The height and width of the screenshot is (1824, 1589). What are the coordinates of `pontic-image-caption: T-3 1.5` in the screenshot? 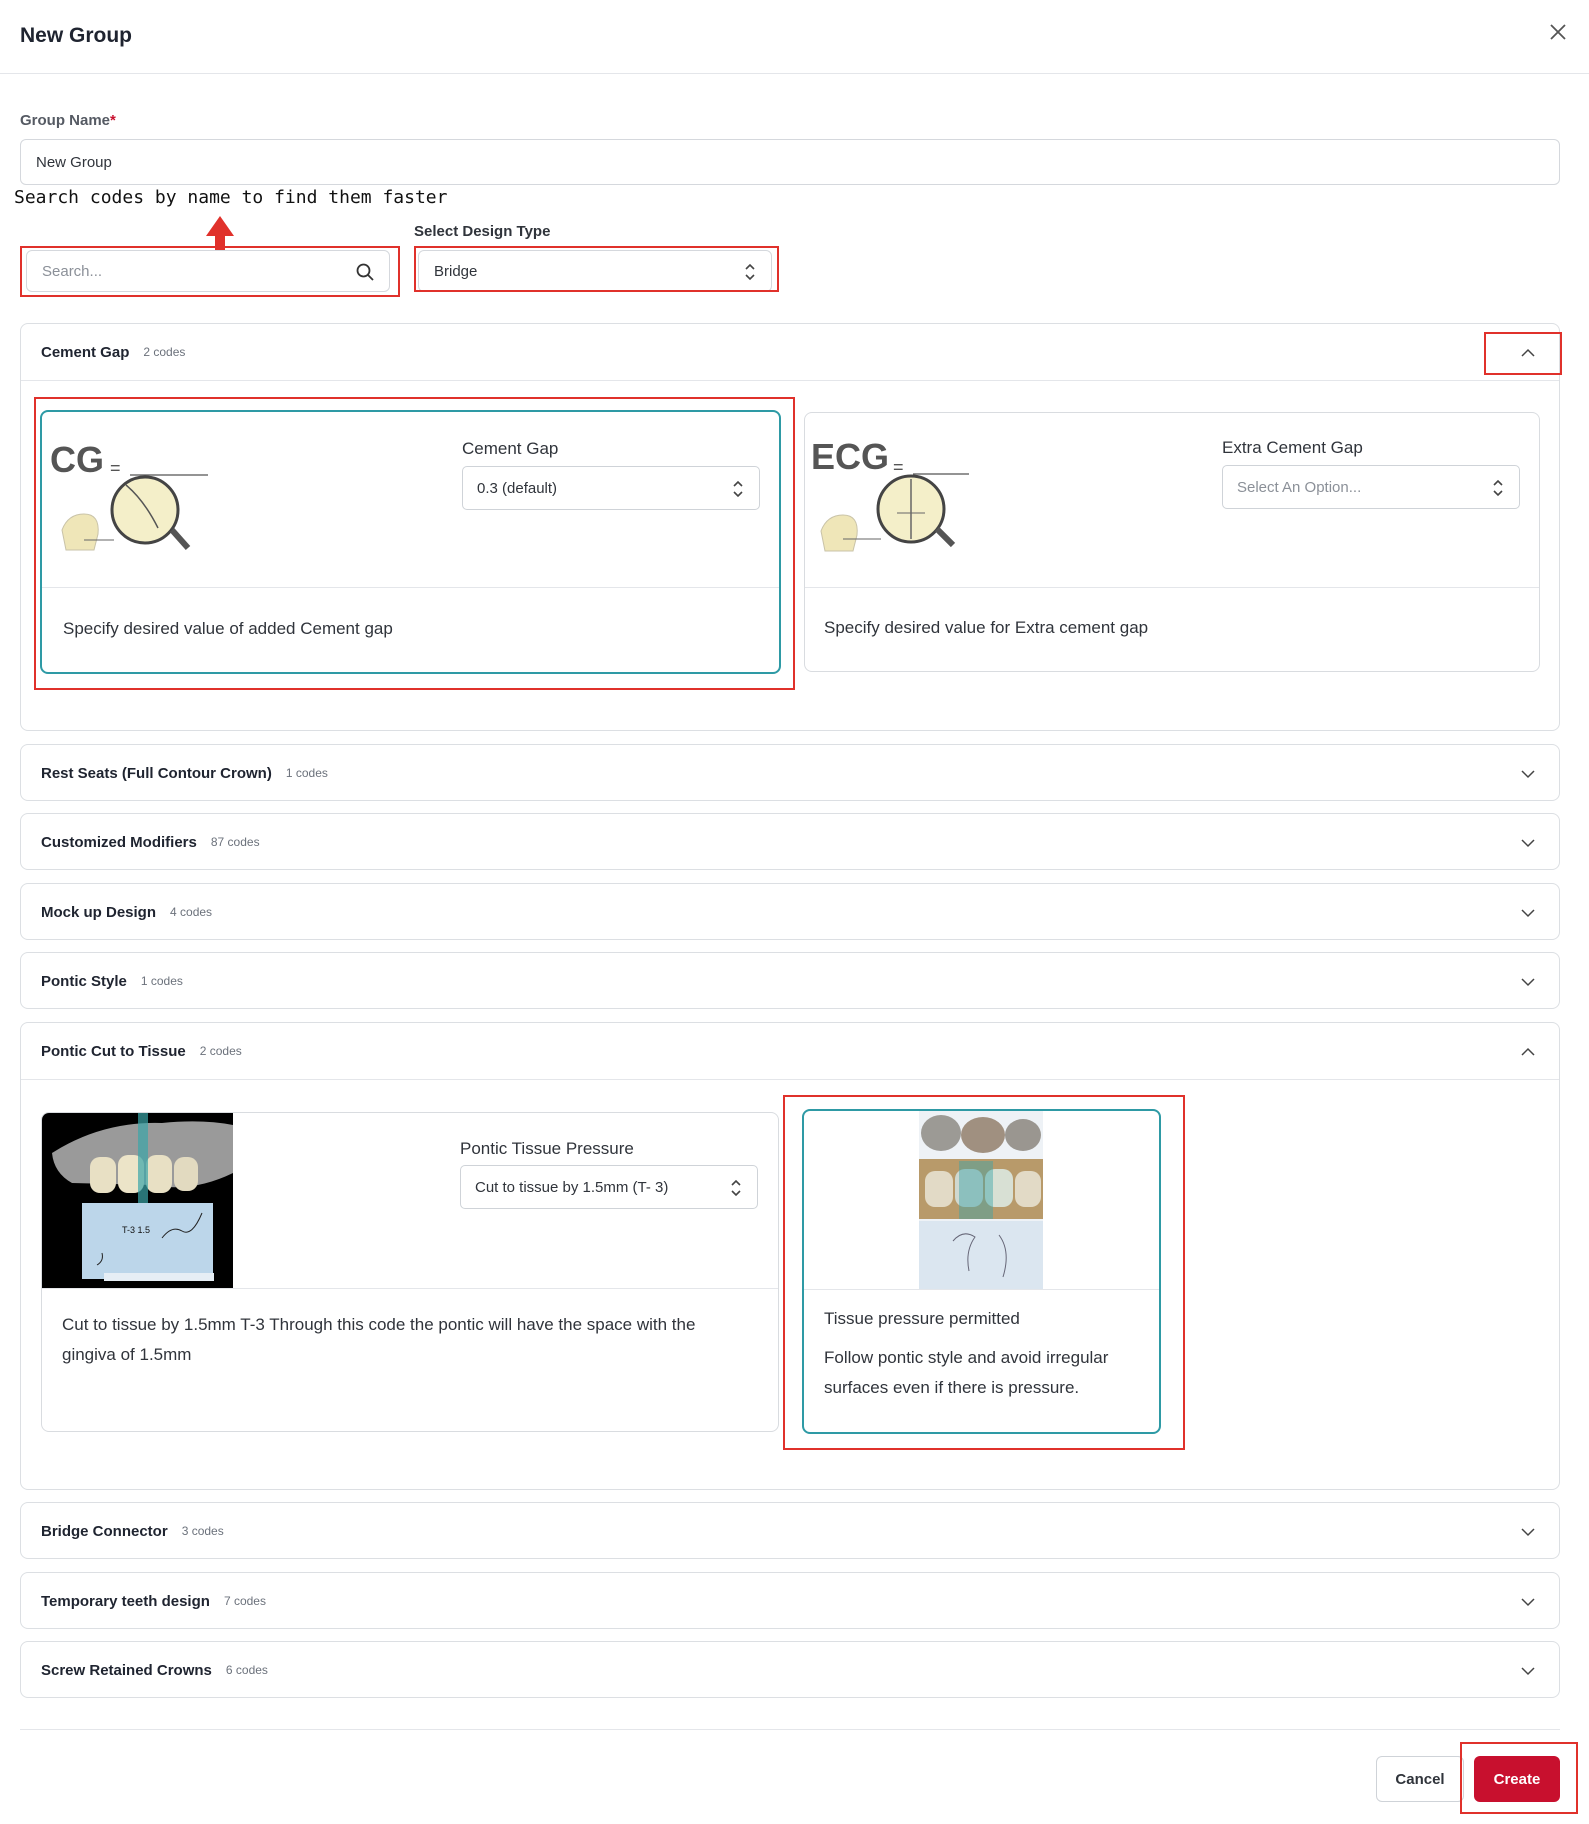 It's located at (136, 1230).